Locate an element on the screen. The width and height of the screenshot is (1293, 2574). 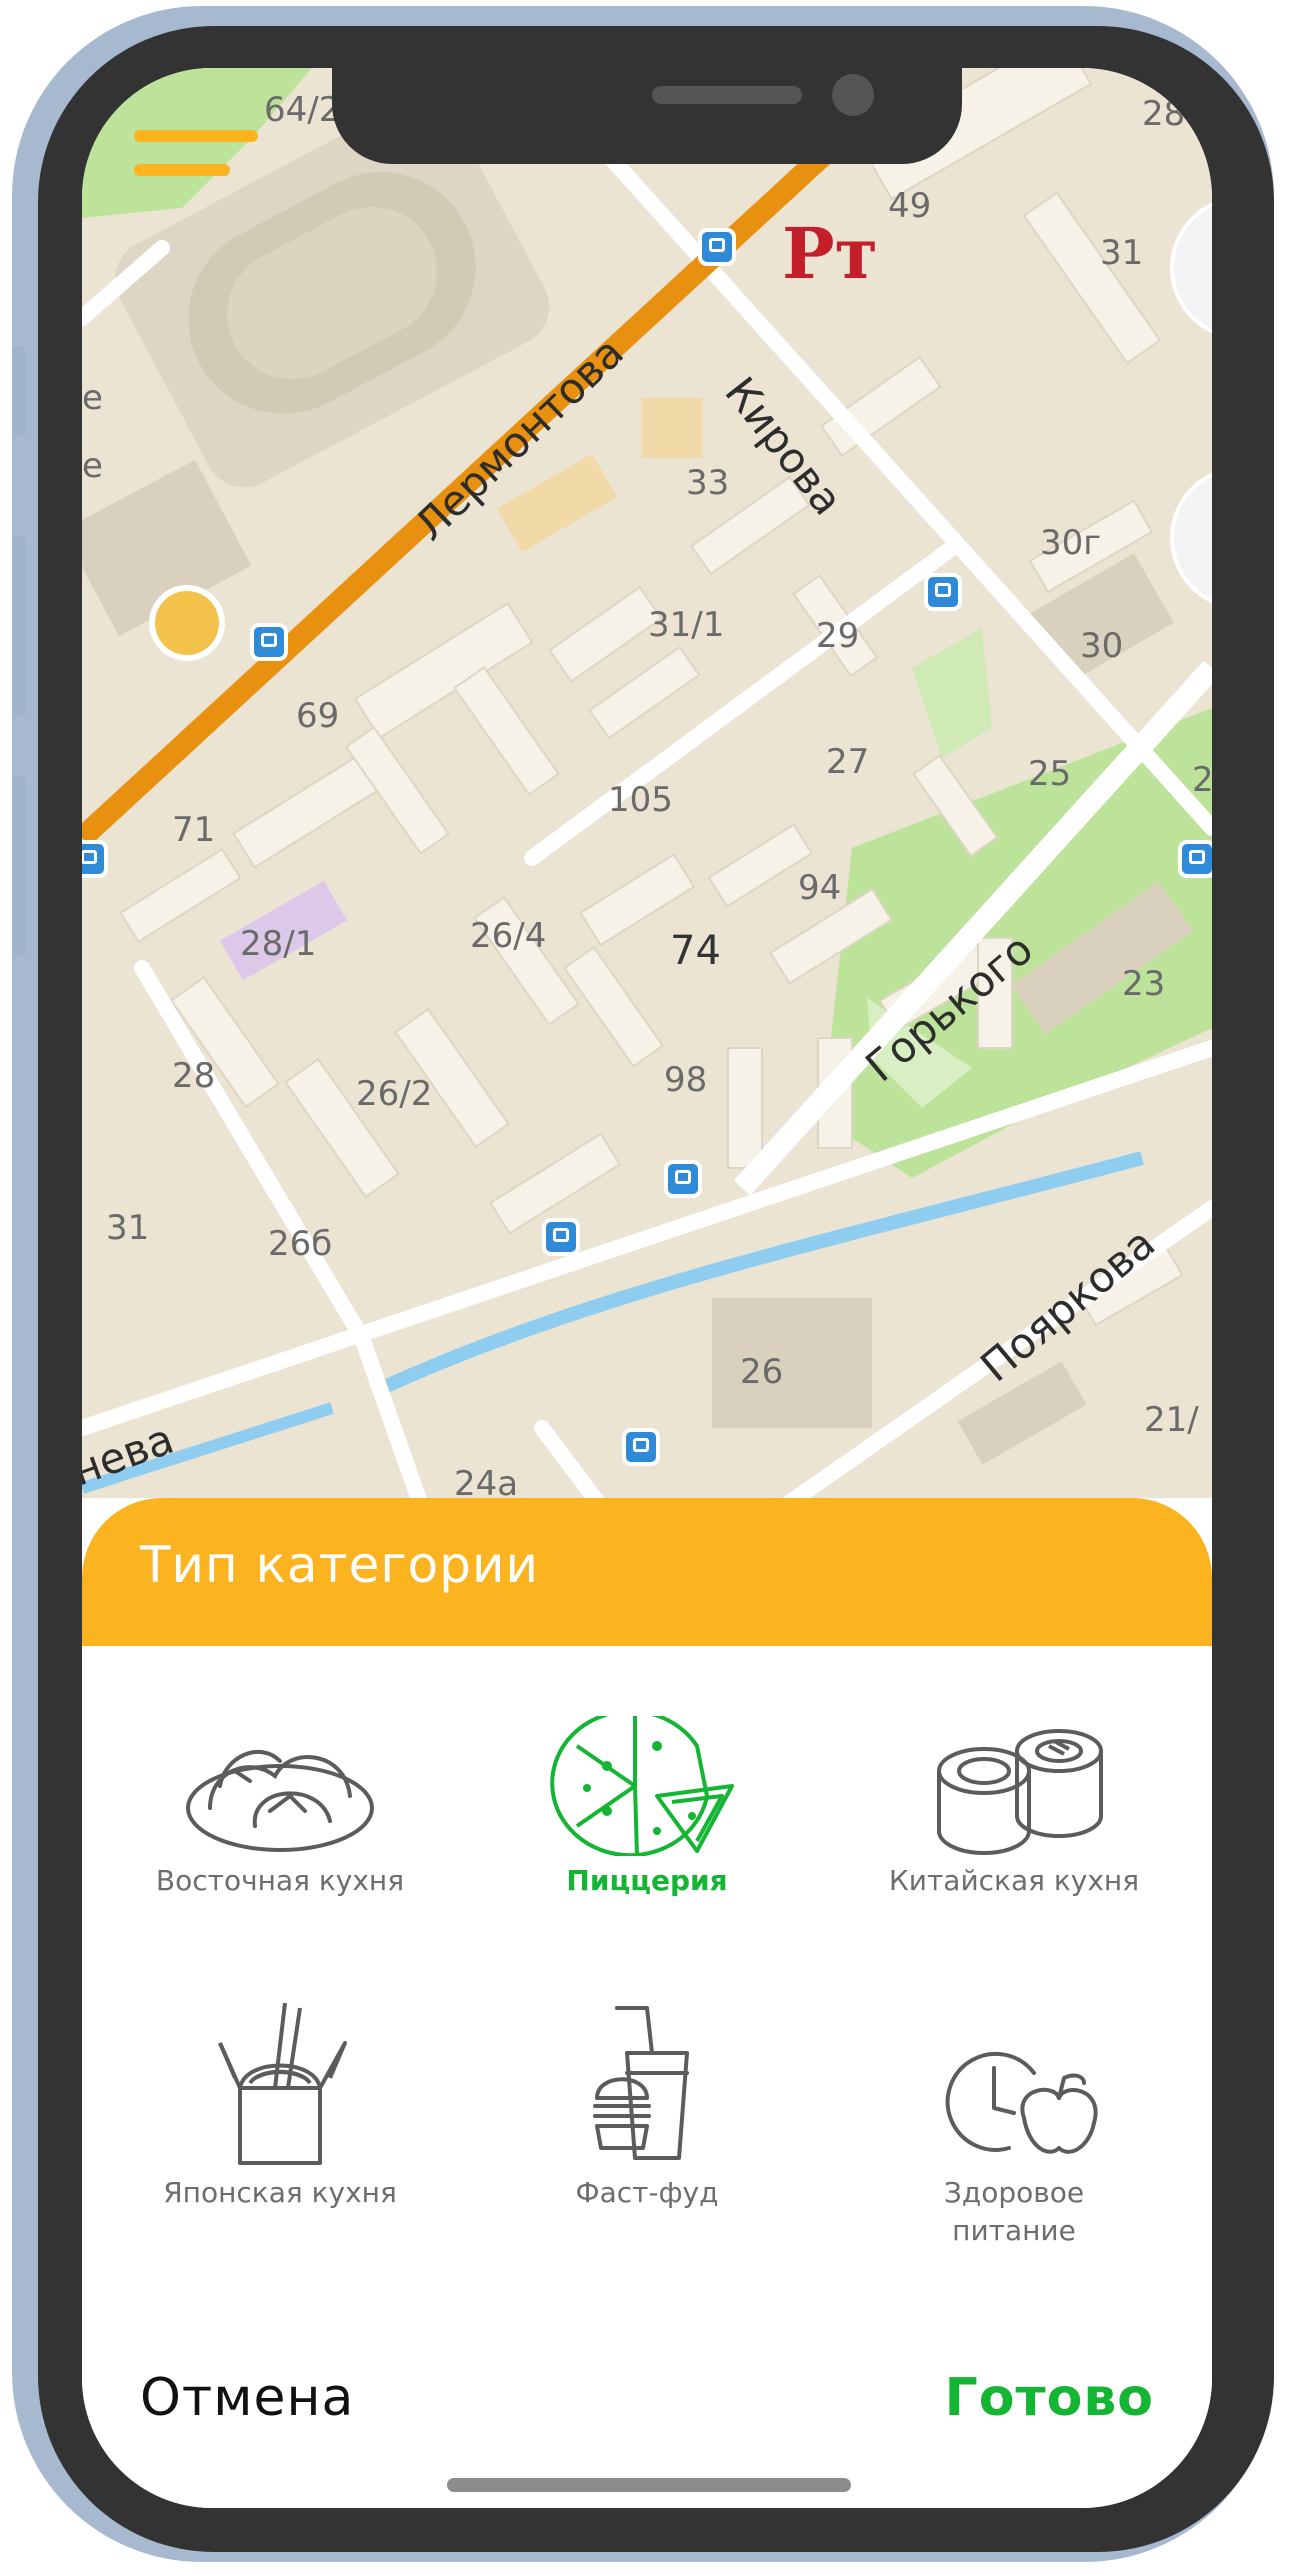
category-label: Восточная кухня is located at coordinates (280, 1880).